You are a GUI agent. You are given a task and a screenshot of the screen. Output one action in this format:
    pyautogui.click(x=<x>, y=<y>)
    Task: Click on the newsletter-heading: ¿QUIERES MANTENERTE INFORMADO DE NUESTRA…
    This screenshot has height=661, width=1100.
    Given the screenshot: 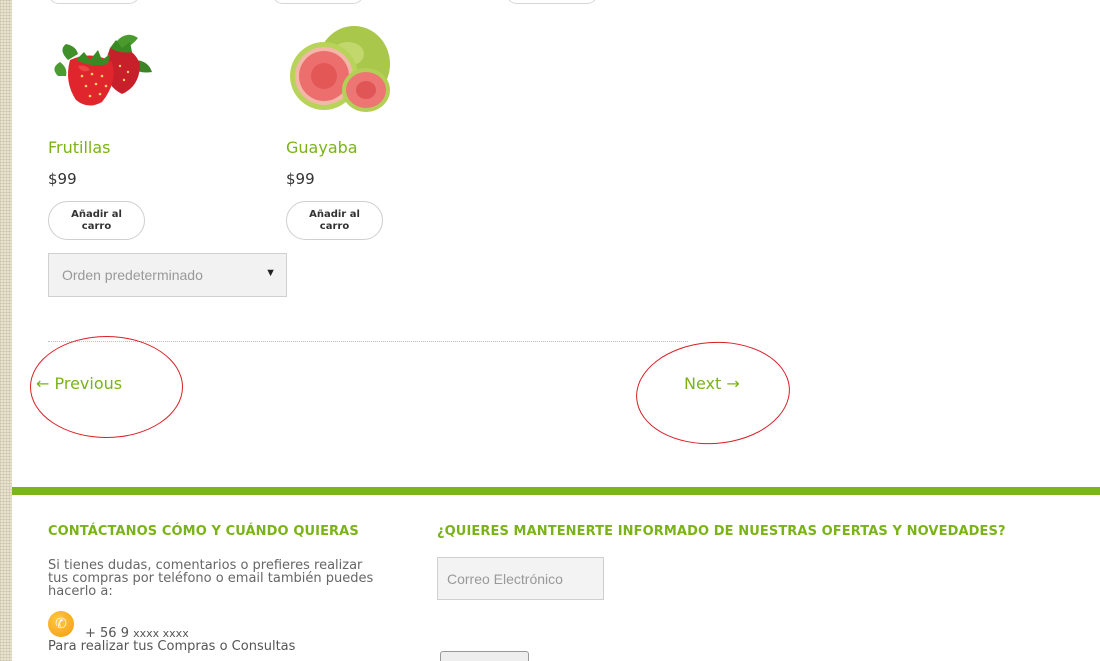 What is the action you would take?
    pyautogui.click(x=721, y=531)
    